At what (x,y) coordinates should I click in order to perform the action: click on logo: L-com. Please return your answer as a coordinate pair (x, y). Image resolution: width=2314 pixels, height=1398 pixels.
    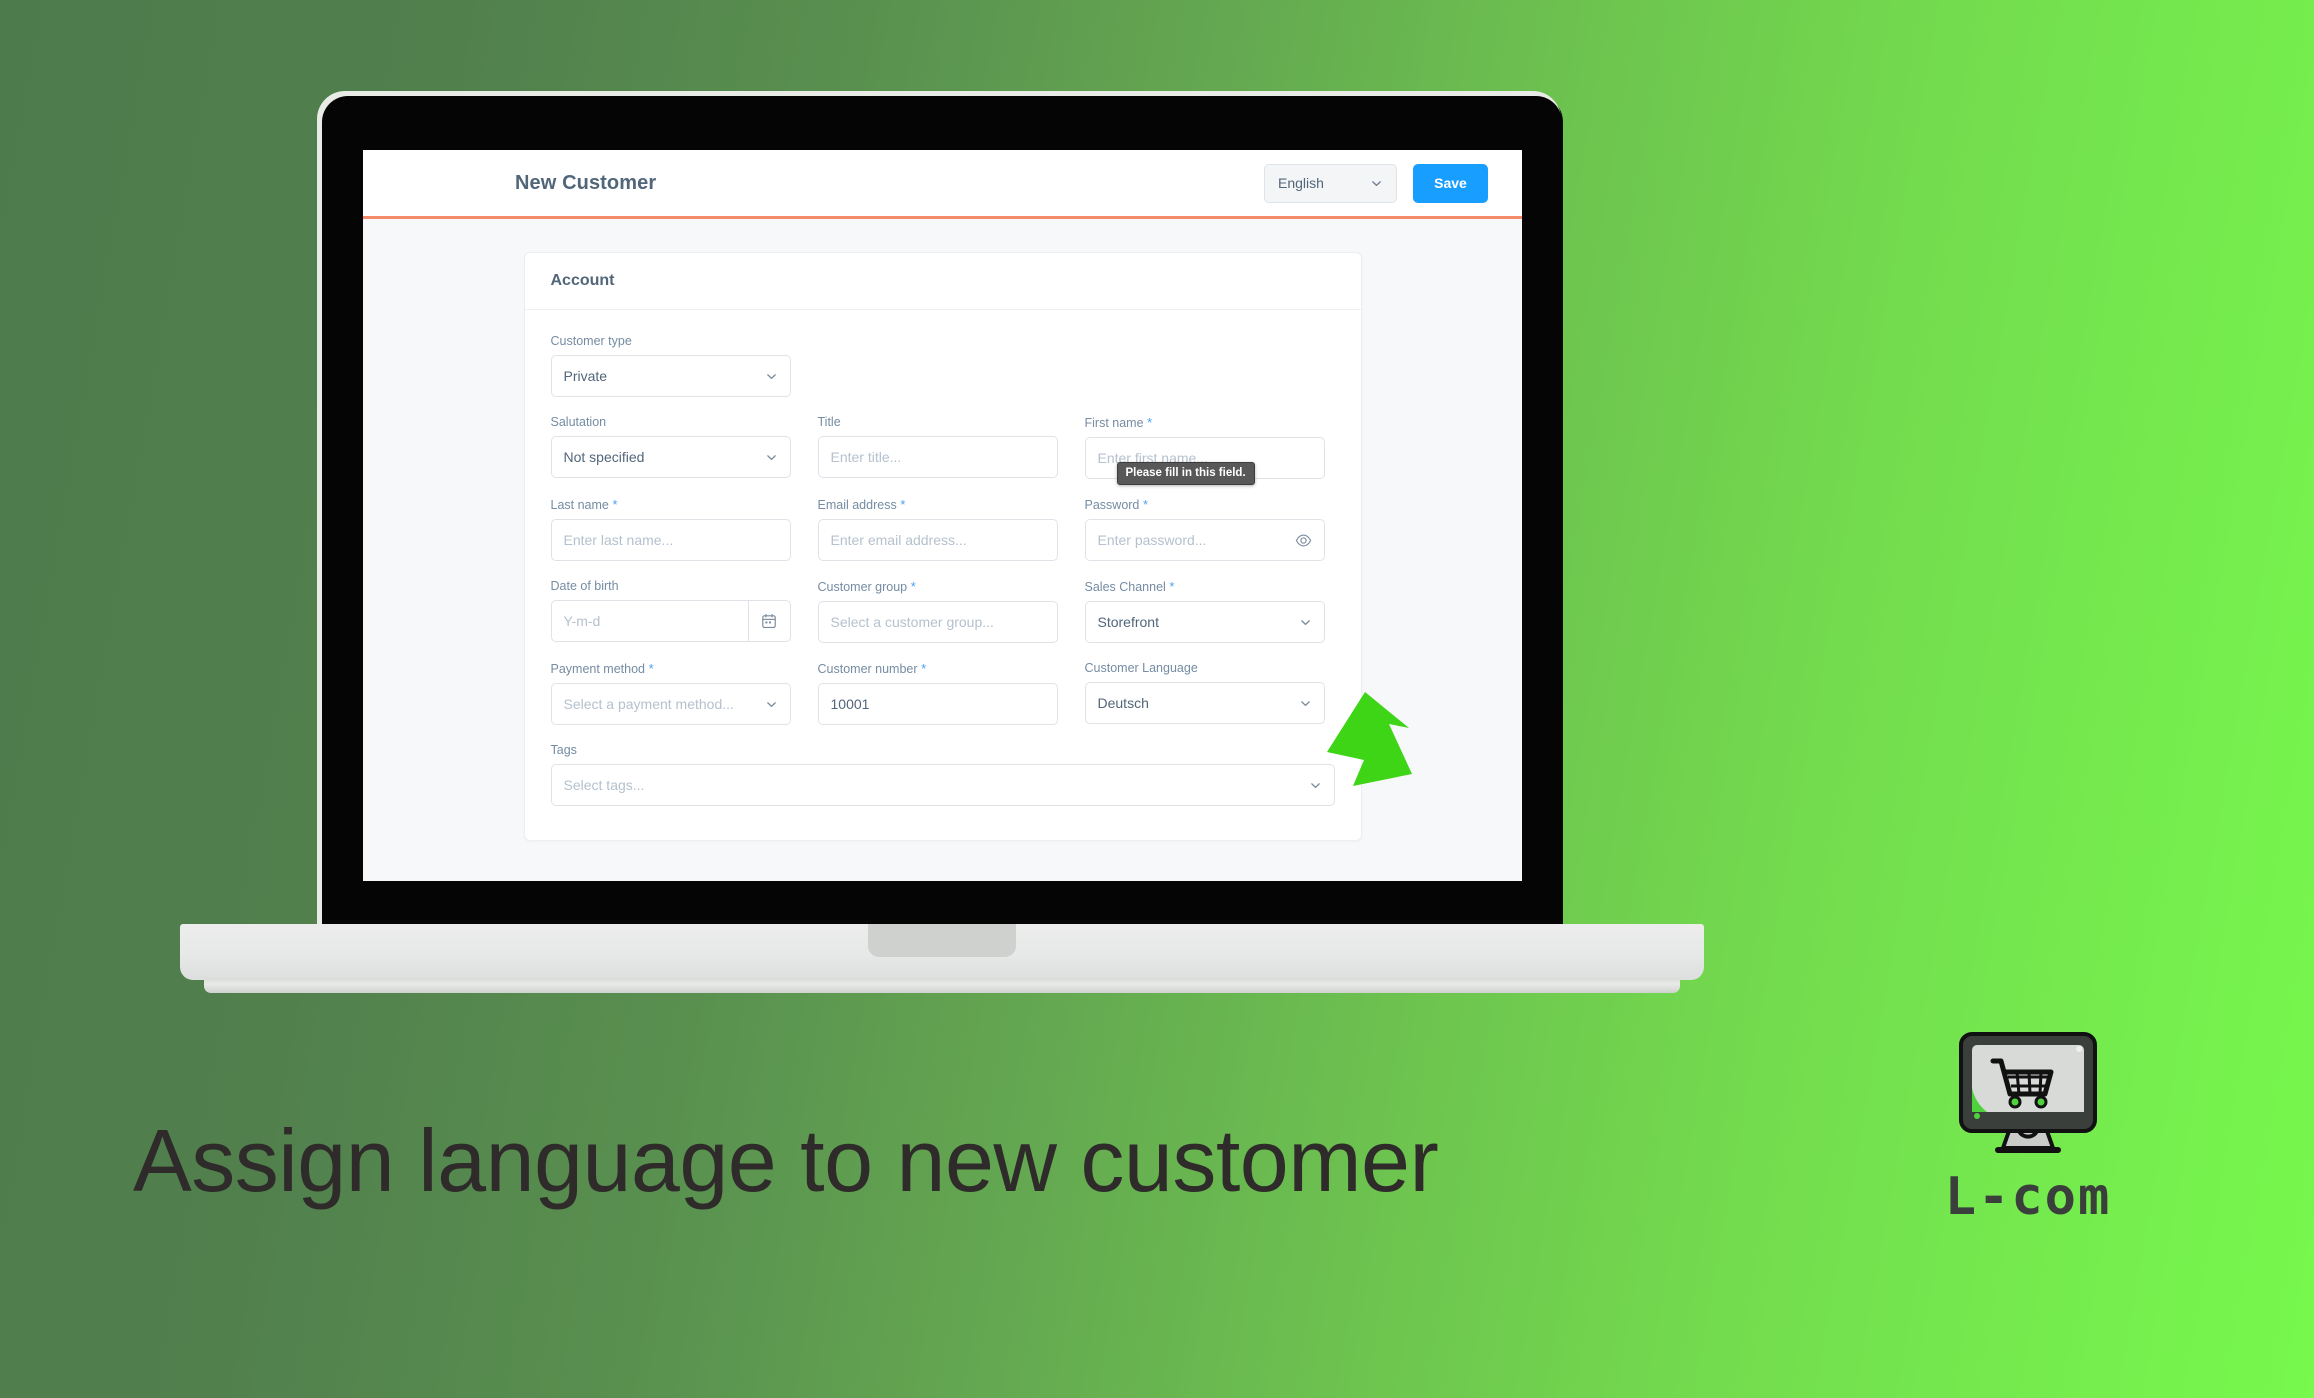
    Looking at the image, I should click on (2028, 1128).